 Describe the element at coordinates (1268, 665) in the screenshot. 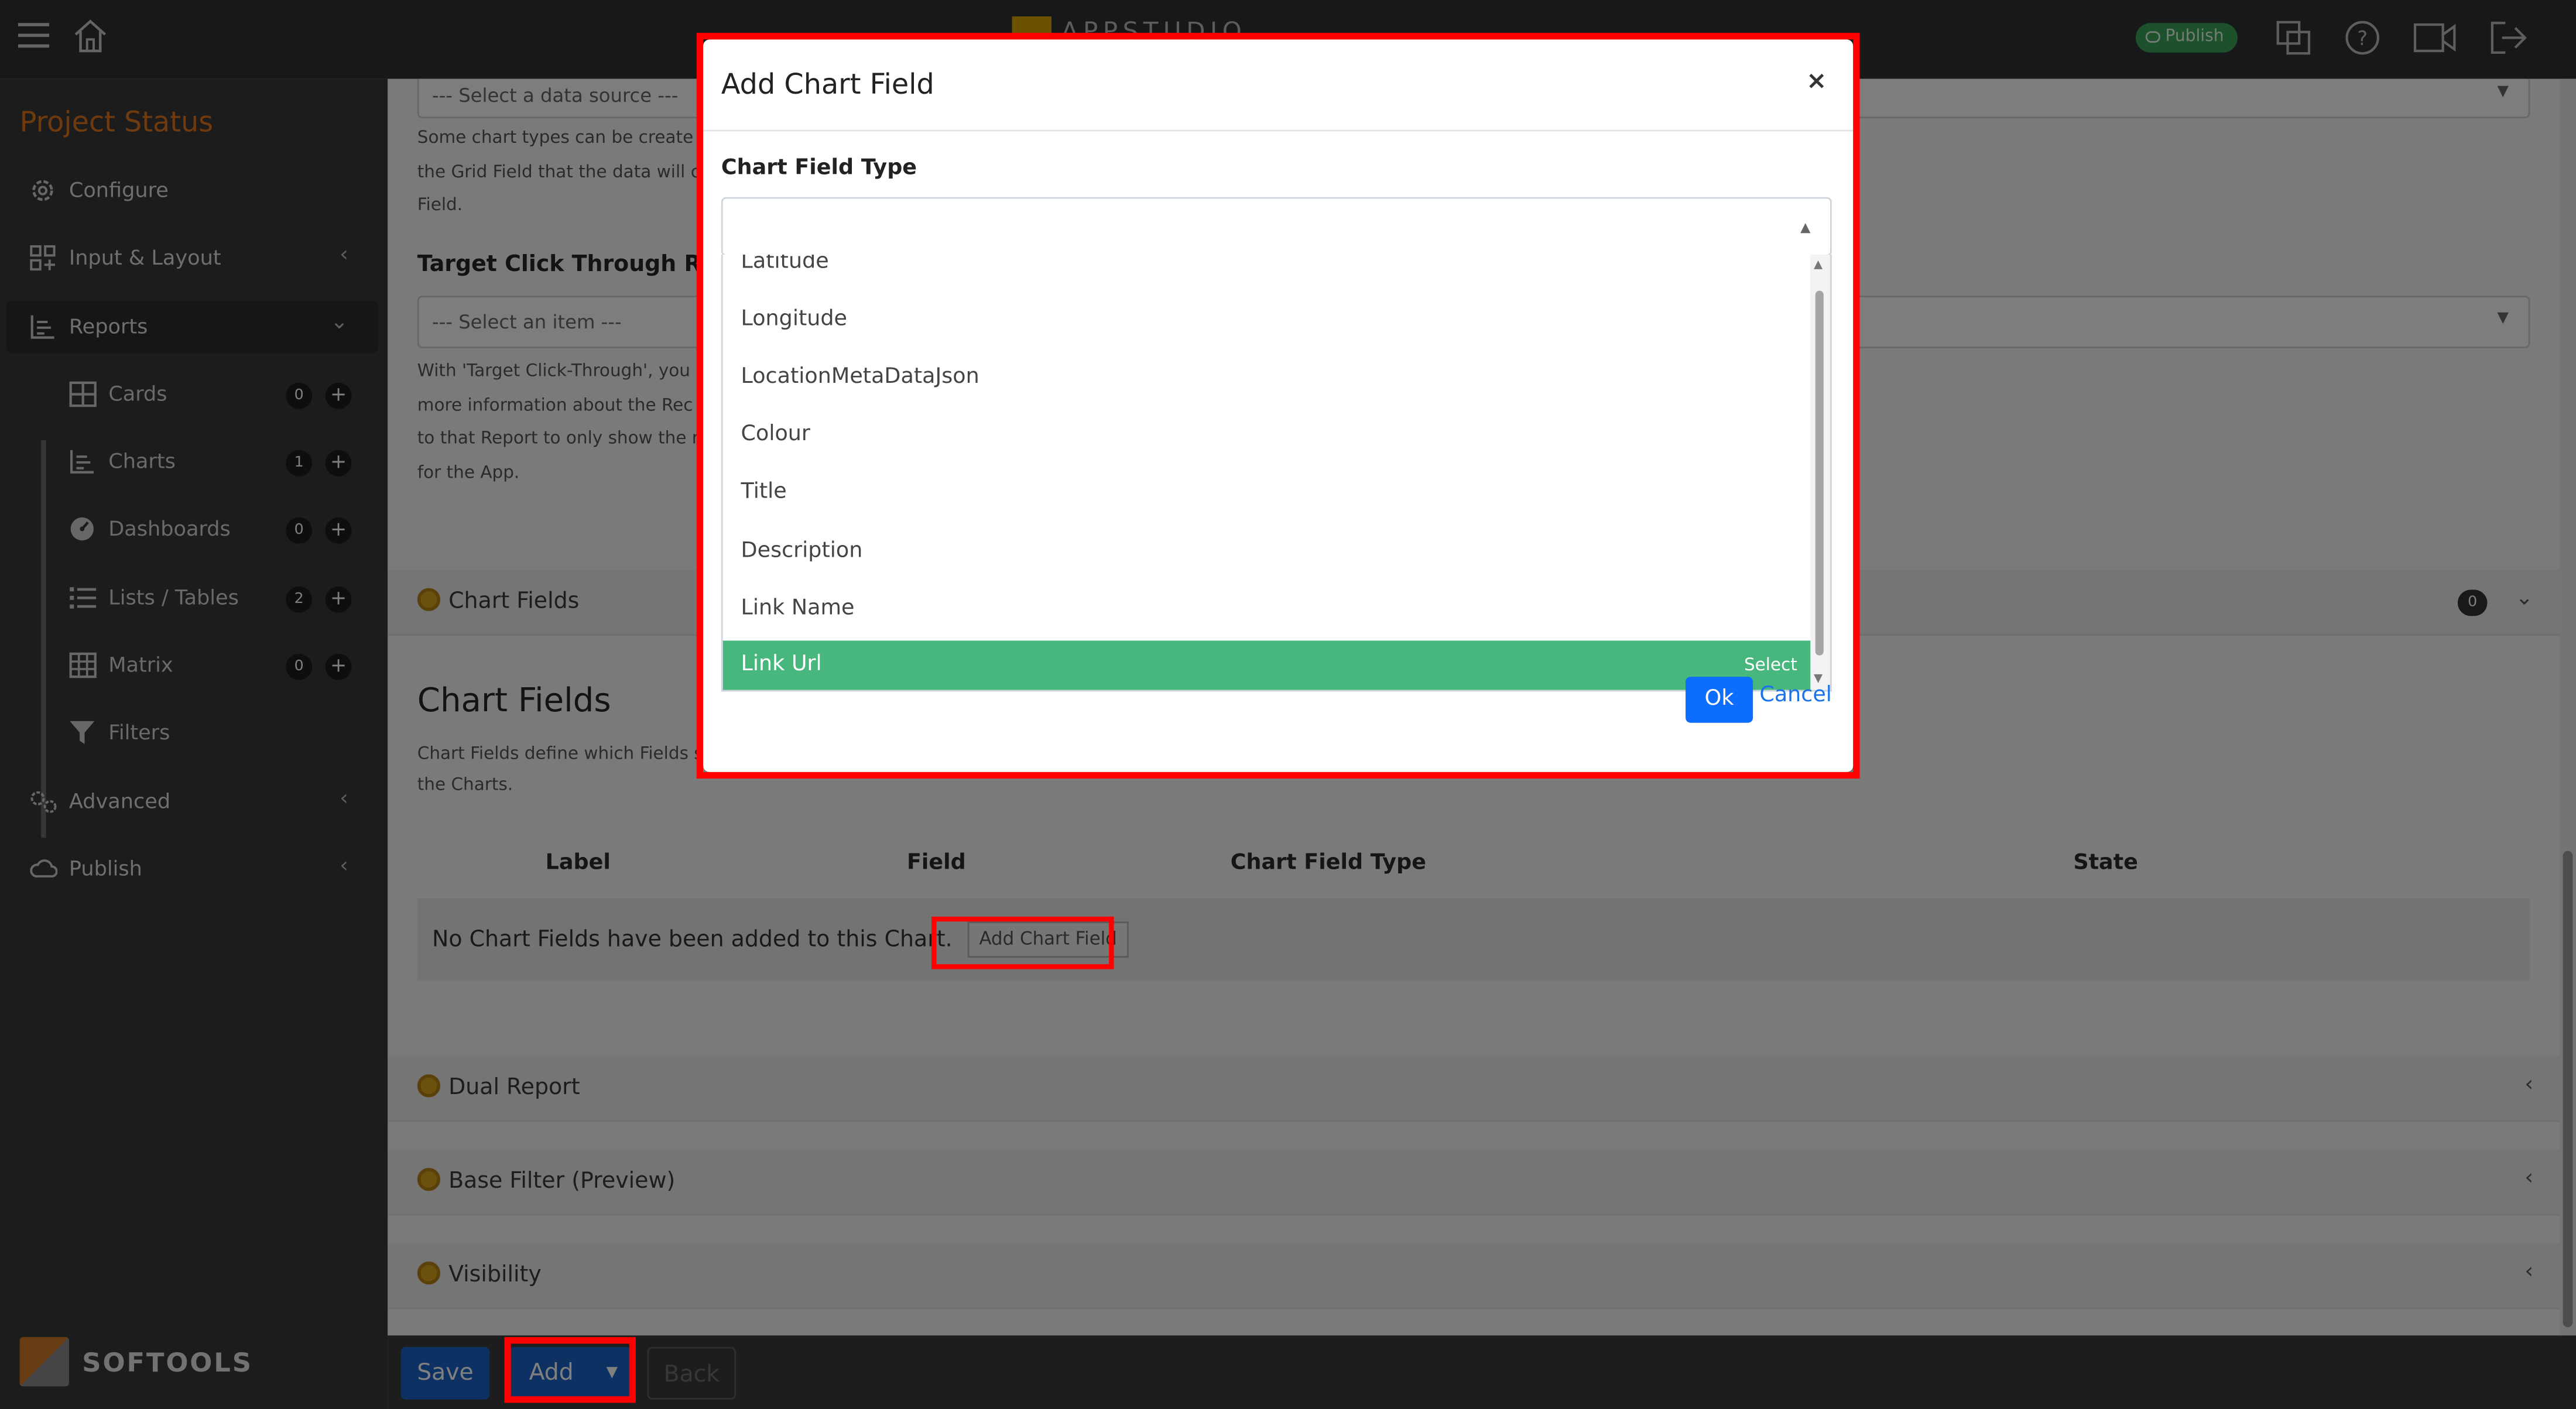

I see `option-link-url: Link Url Select` at that location.